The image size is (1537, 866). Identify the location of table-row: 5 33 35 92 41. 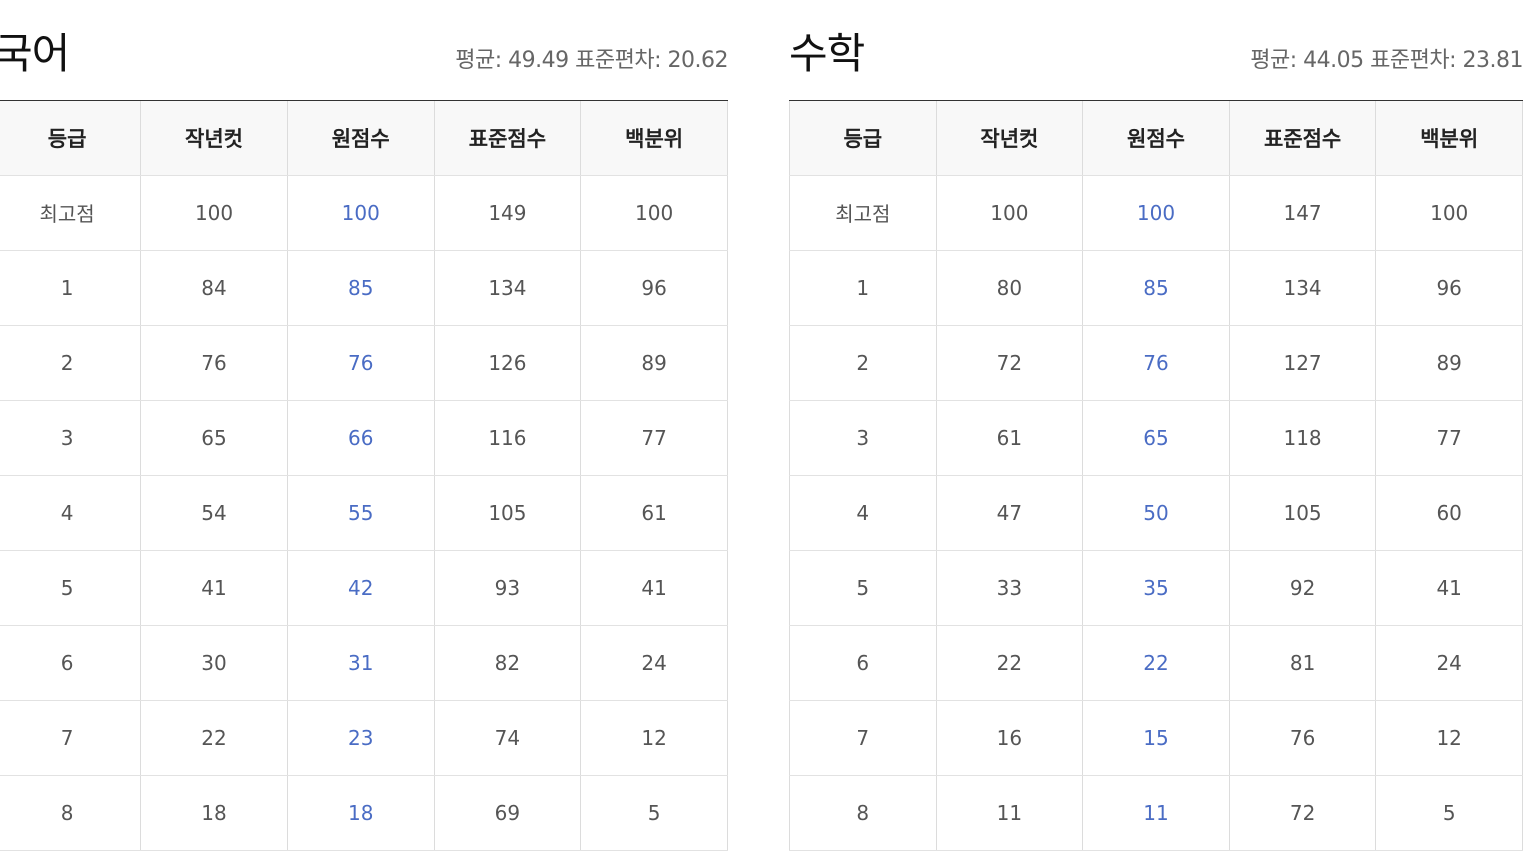
(1156, 588).